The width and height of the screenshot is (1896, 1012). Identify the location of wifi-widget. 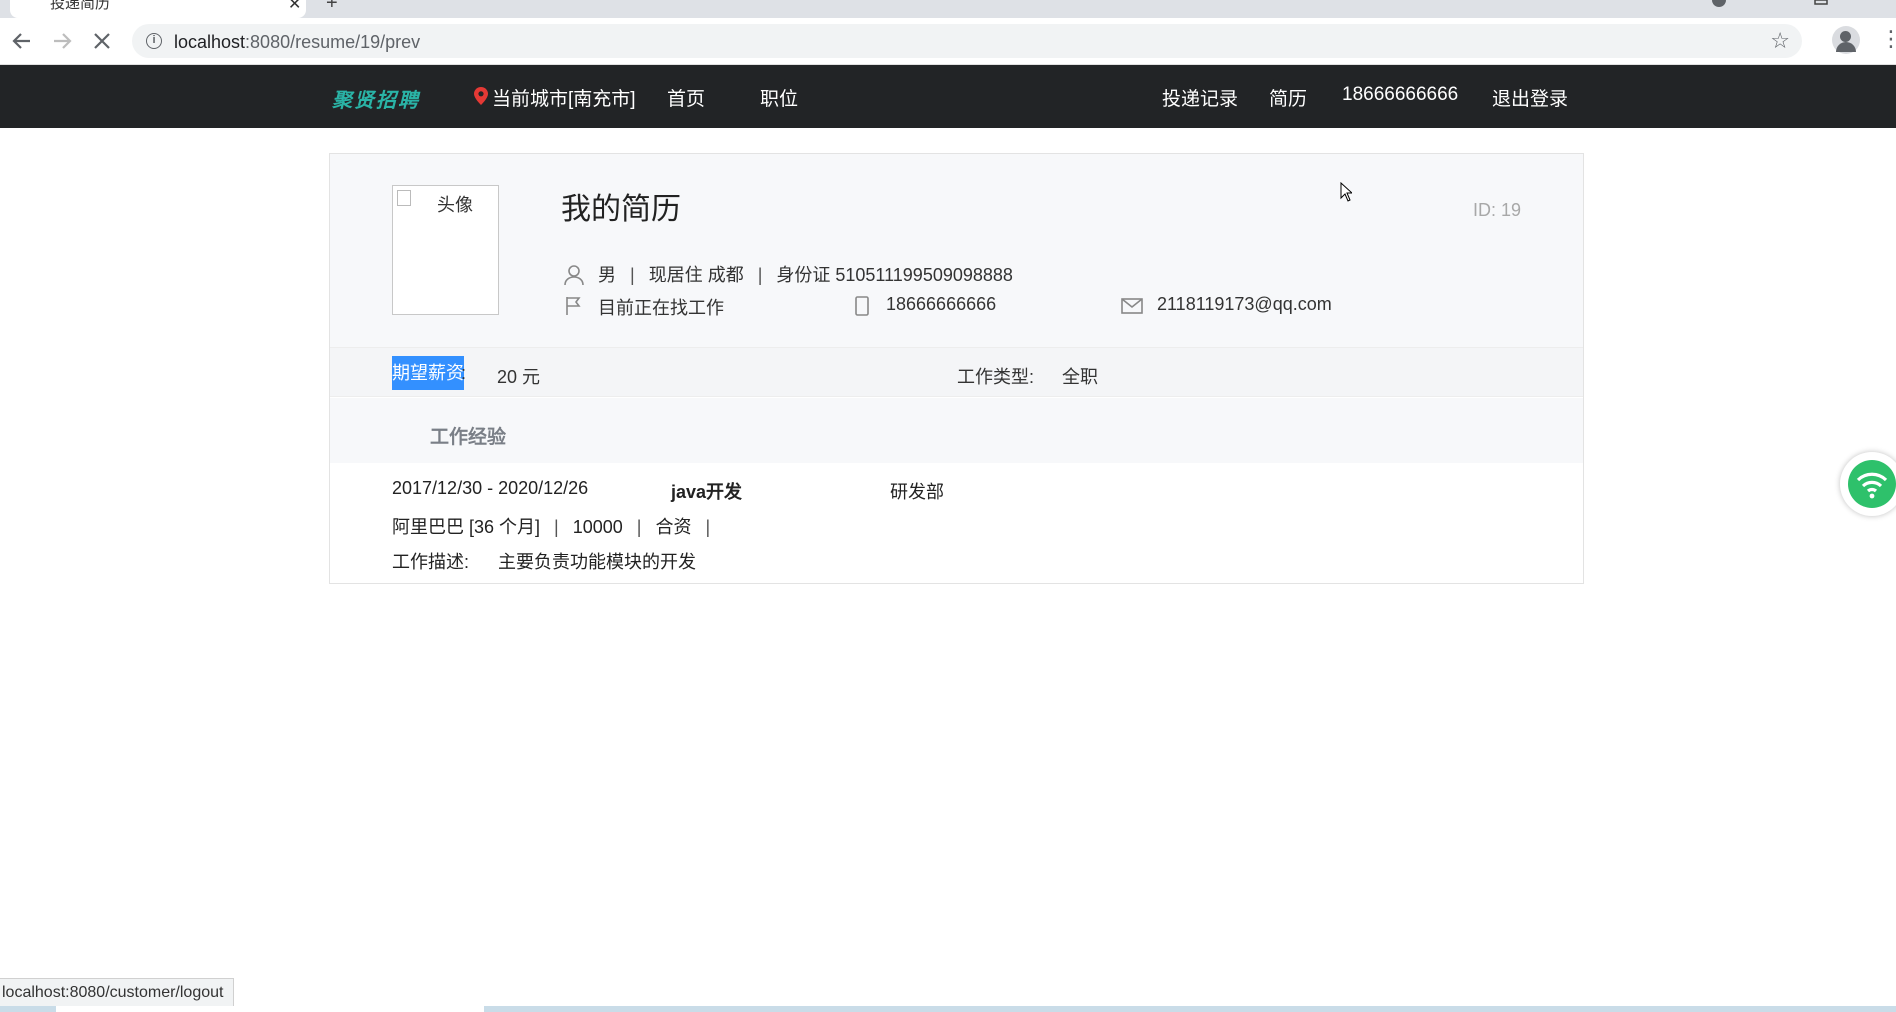
(1868, 484).